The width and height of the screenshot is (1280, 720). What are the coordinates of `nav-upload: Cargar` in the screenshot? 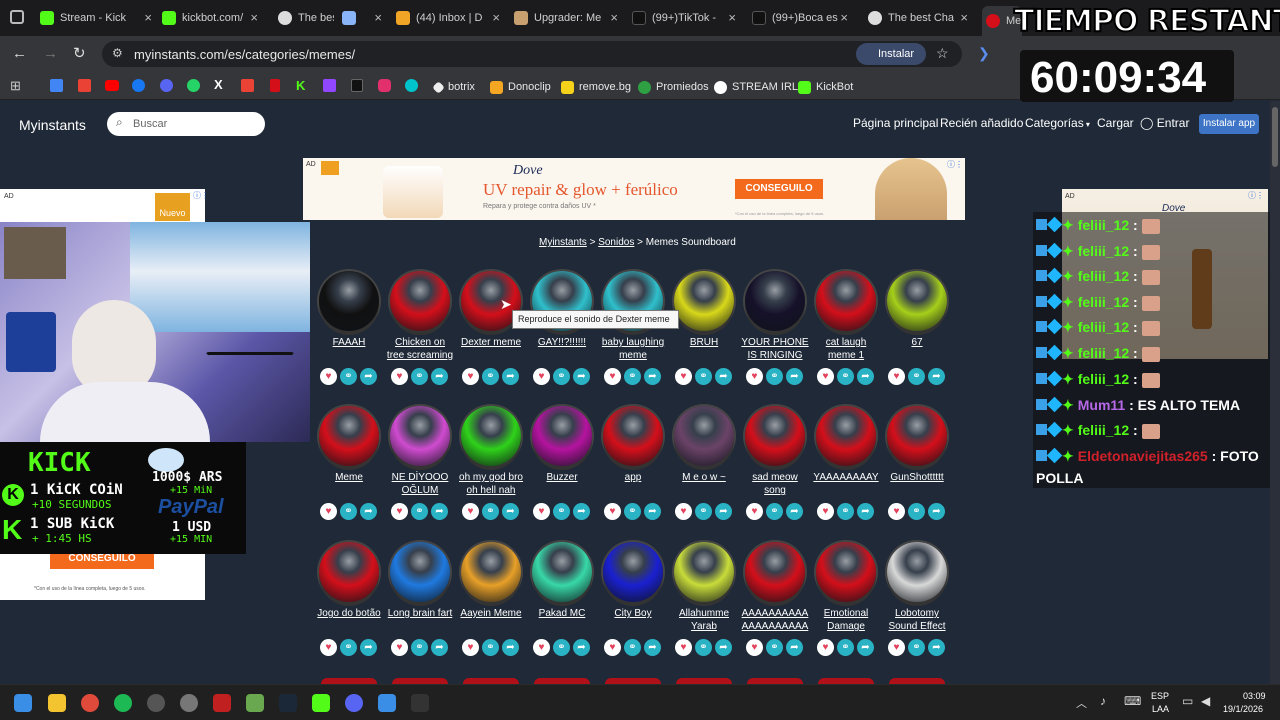 It's located at (1115, 123).